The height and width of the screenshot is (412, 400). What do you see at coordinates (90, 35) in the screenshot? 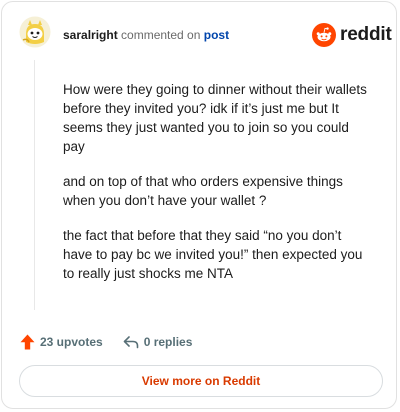
I see `username-link: saralright` at bounding box center [90, 35].